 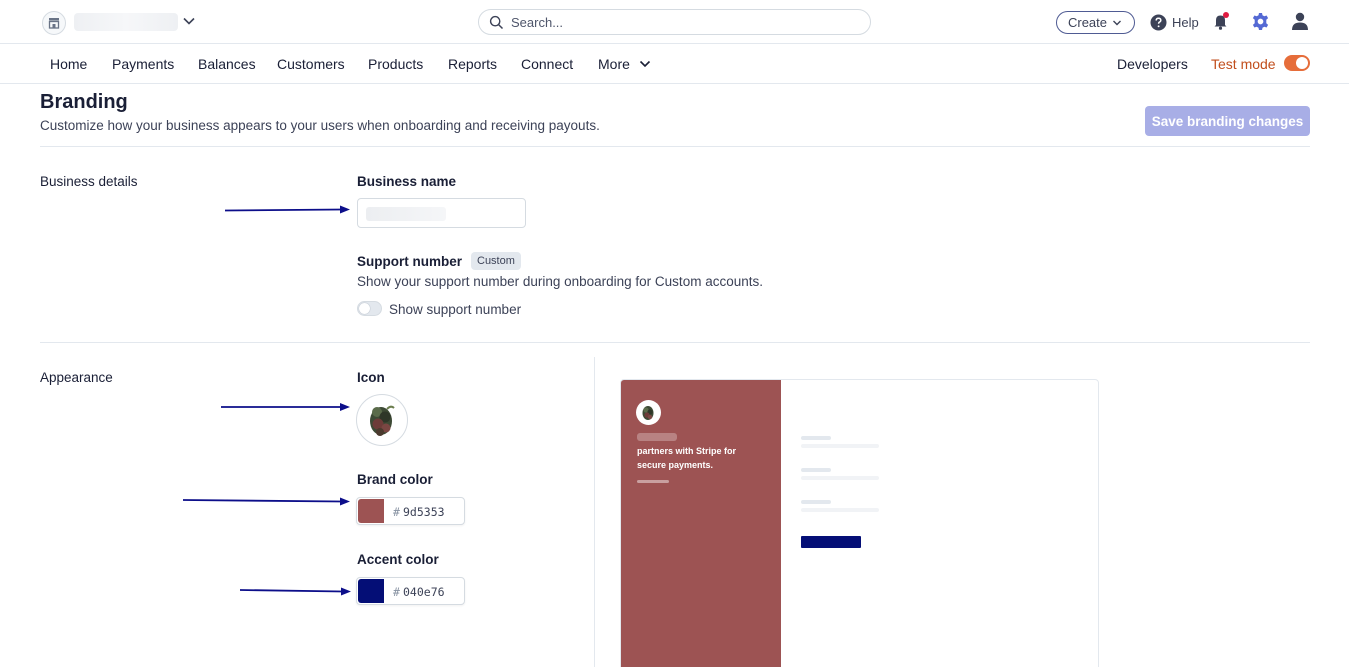 What do you see at coordinates (126, 22) in the screenshot?
I see `account-name-blurred` at bounding box center [126, 22].